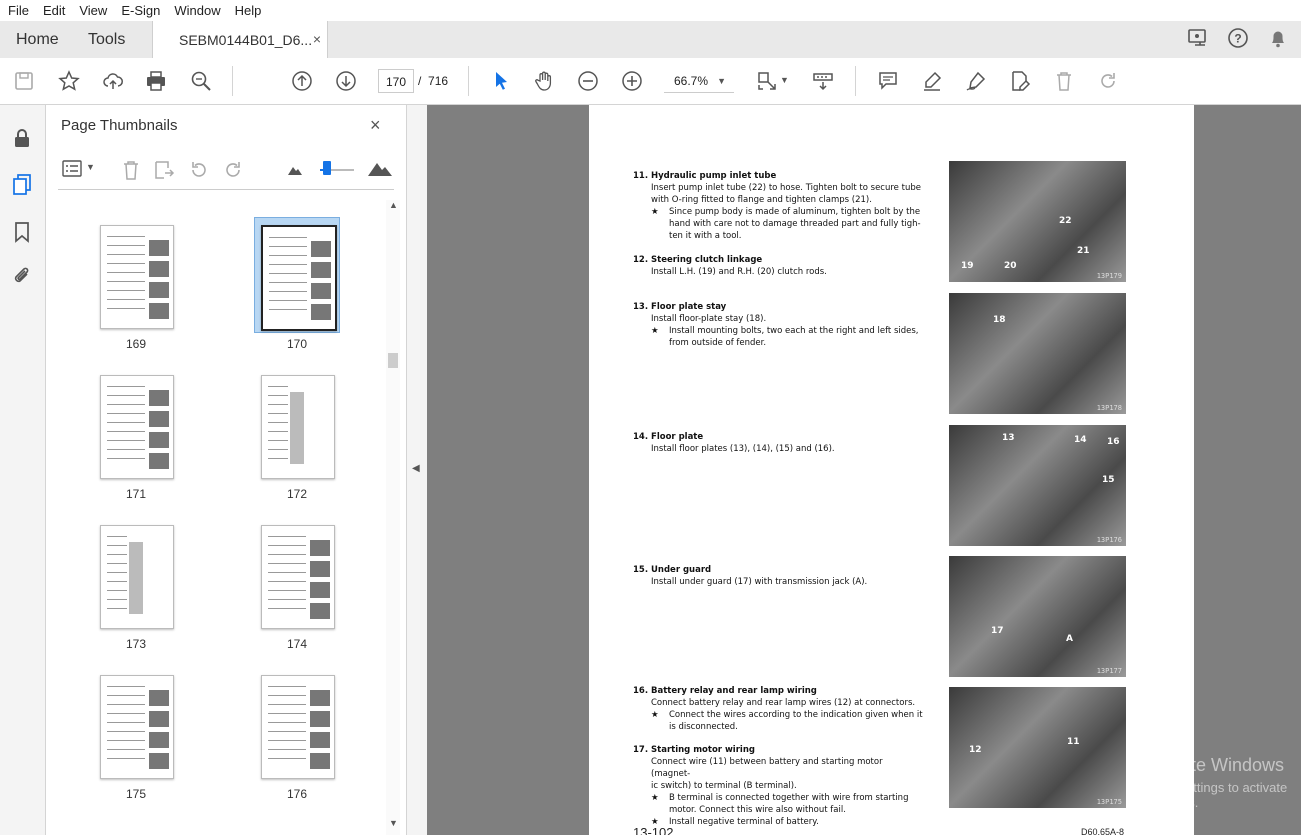 This screenshot has width=1301, height=835. What do you see at coordinates (233, 170) in the screenshot?
I see `rotate-right-icon` at bounding box center [233, 170].